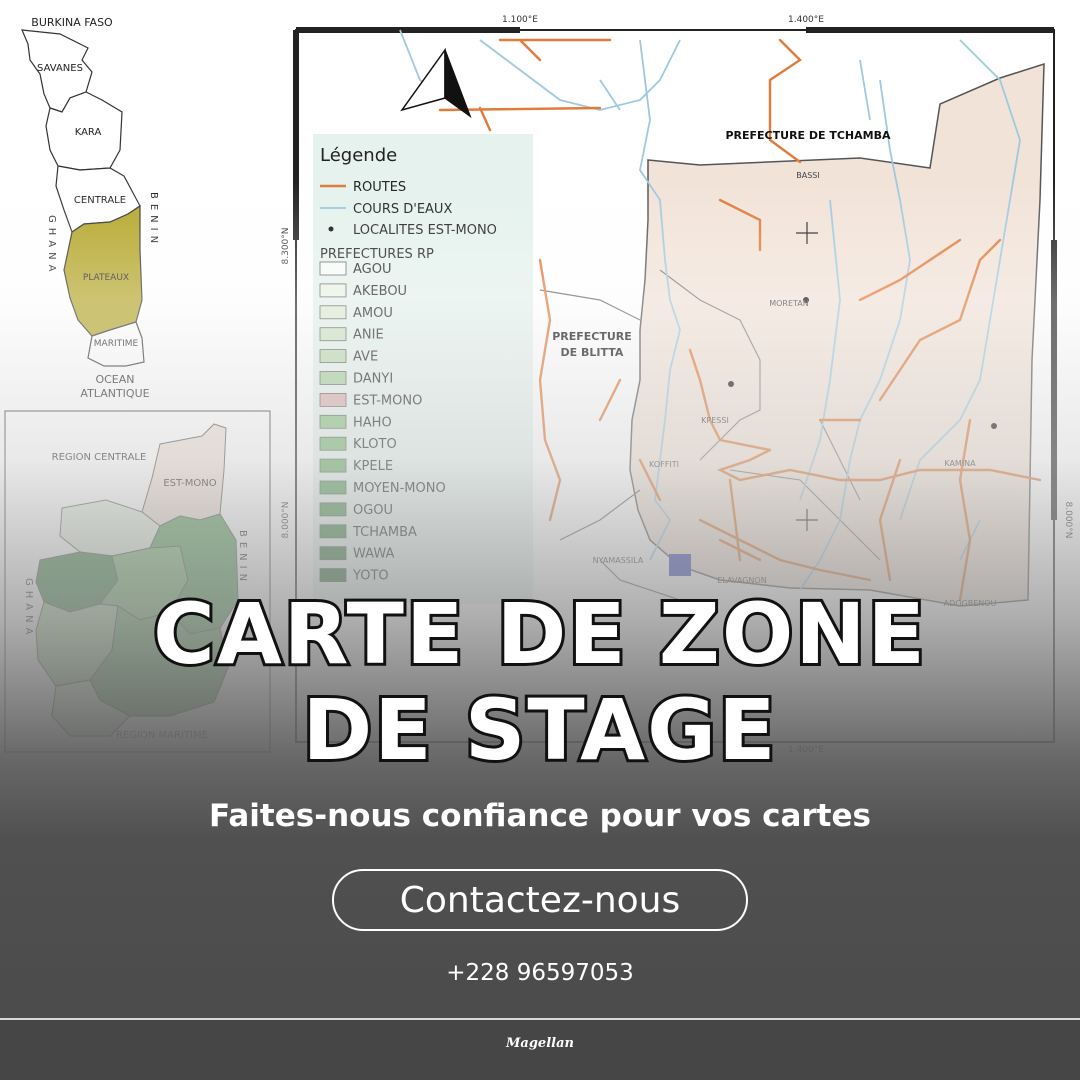 The image size is (1080, 1080). What do you see at coordinates (373, 379) in the screenshot?
I see `legend-prefecture-label: DANYI` at bounding box center [373, 379].